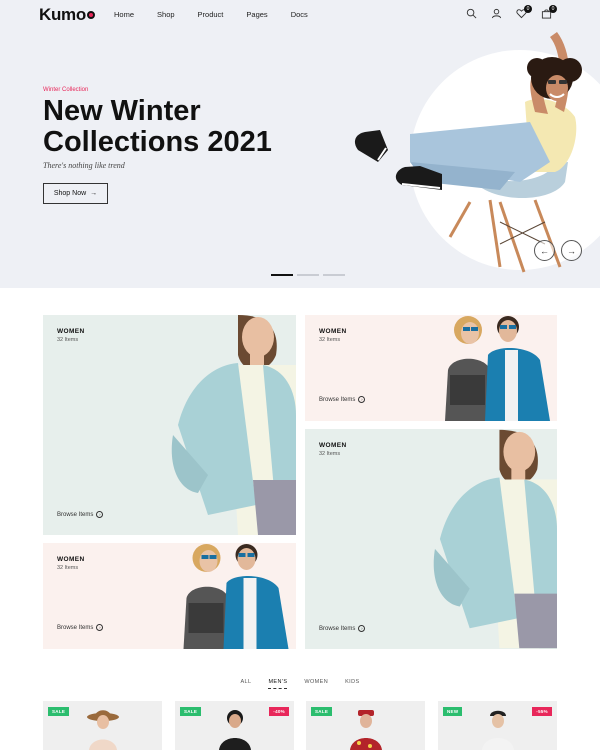 This screenshot has height=750, width=600. I want to click on main-nav: Home Shop Product Pages Docs, so click(222, 14).